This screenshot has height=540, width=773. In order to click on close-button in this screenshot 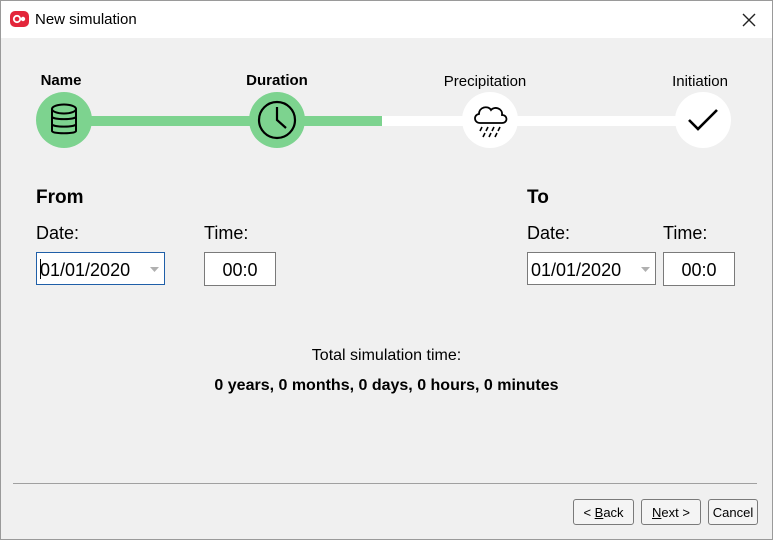, I will do `click(749, 20)`.